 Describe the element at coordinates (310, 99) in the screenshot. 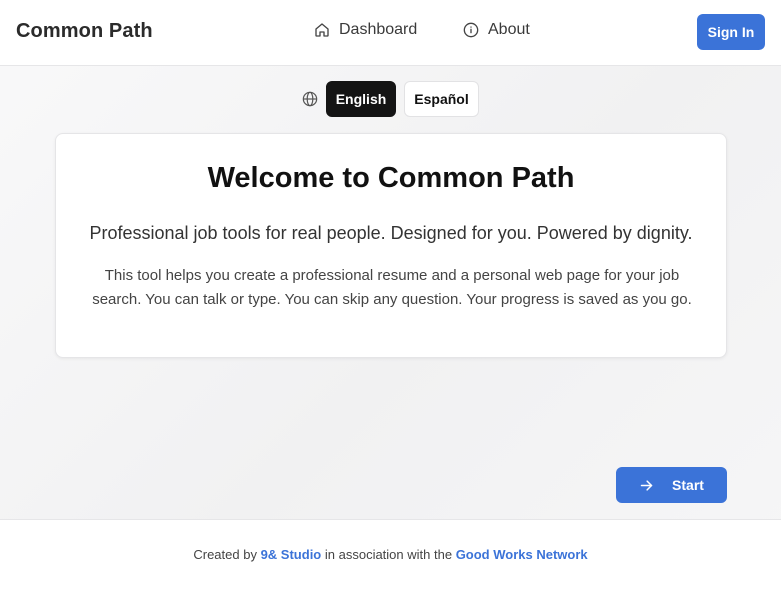

I see `globe-icon` at that location.